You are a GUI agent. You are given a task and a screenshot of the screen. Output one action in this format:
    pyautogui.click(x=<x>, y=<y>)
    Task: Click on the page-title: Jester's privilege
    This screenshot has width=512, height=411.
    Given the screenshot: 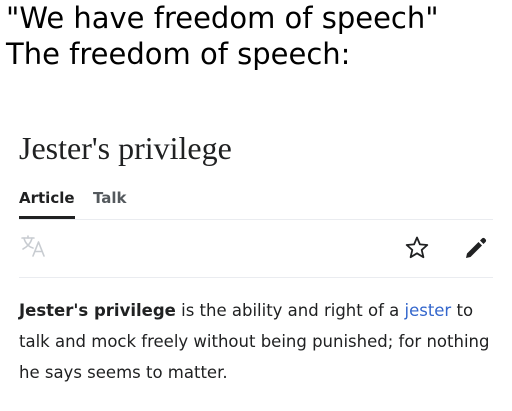 What is the action you would take?
    pyautogui.click(x=125, y=148)
    